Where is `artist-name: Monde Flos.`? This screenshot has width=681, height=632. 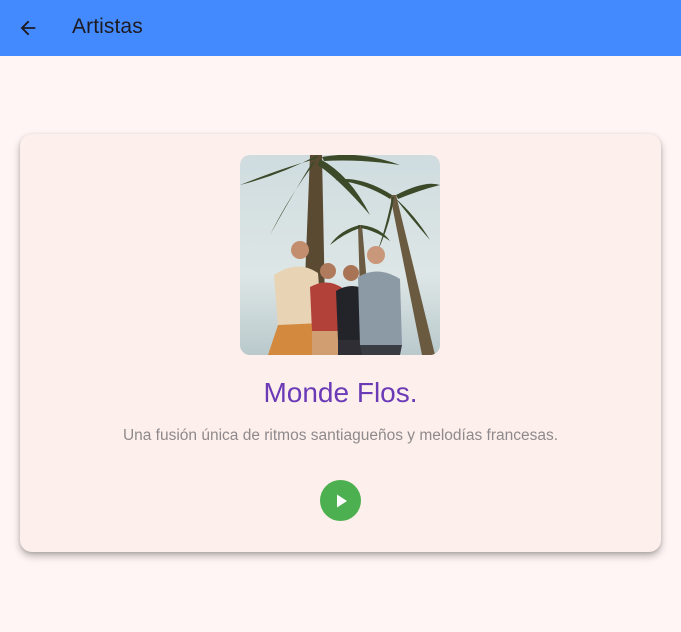
artist-name: Monde Flos. is located at coordinates (340, 392).